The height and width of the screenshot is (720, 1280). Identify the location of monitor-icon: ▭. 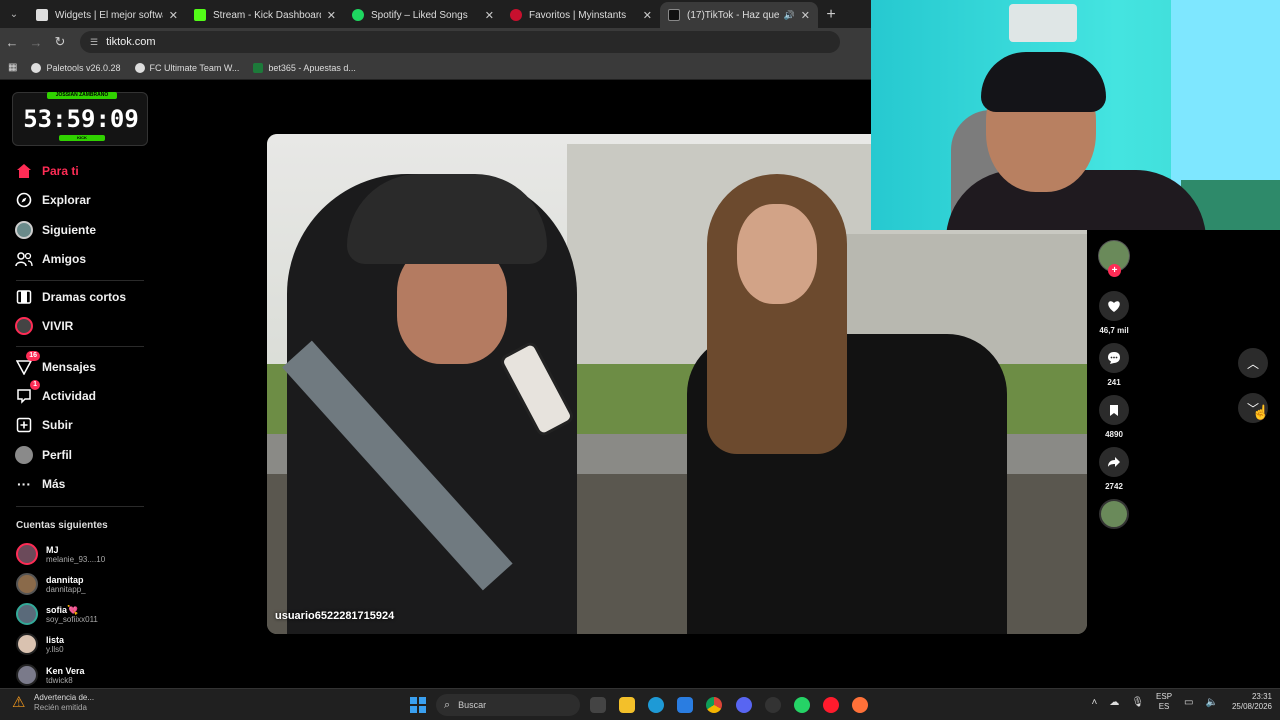
(1188, 702).